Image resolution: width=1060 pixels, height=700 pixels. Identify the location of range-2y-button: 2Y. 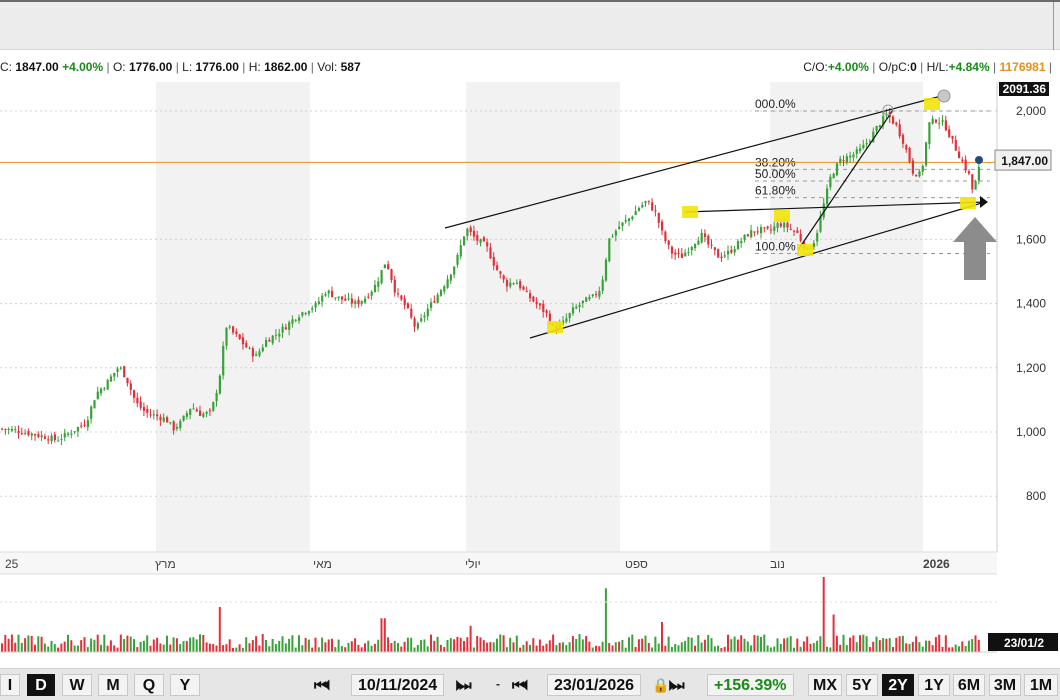
(898, 685).